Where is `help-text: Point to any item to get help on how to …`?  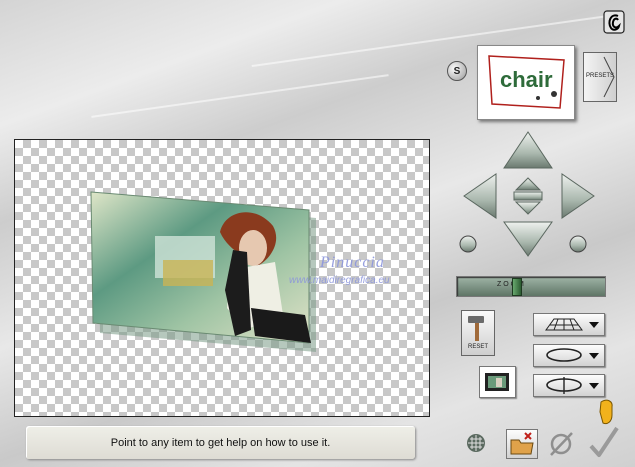
help-text: Point to any item to get help on how to … is located at coordinates (220, 442).